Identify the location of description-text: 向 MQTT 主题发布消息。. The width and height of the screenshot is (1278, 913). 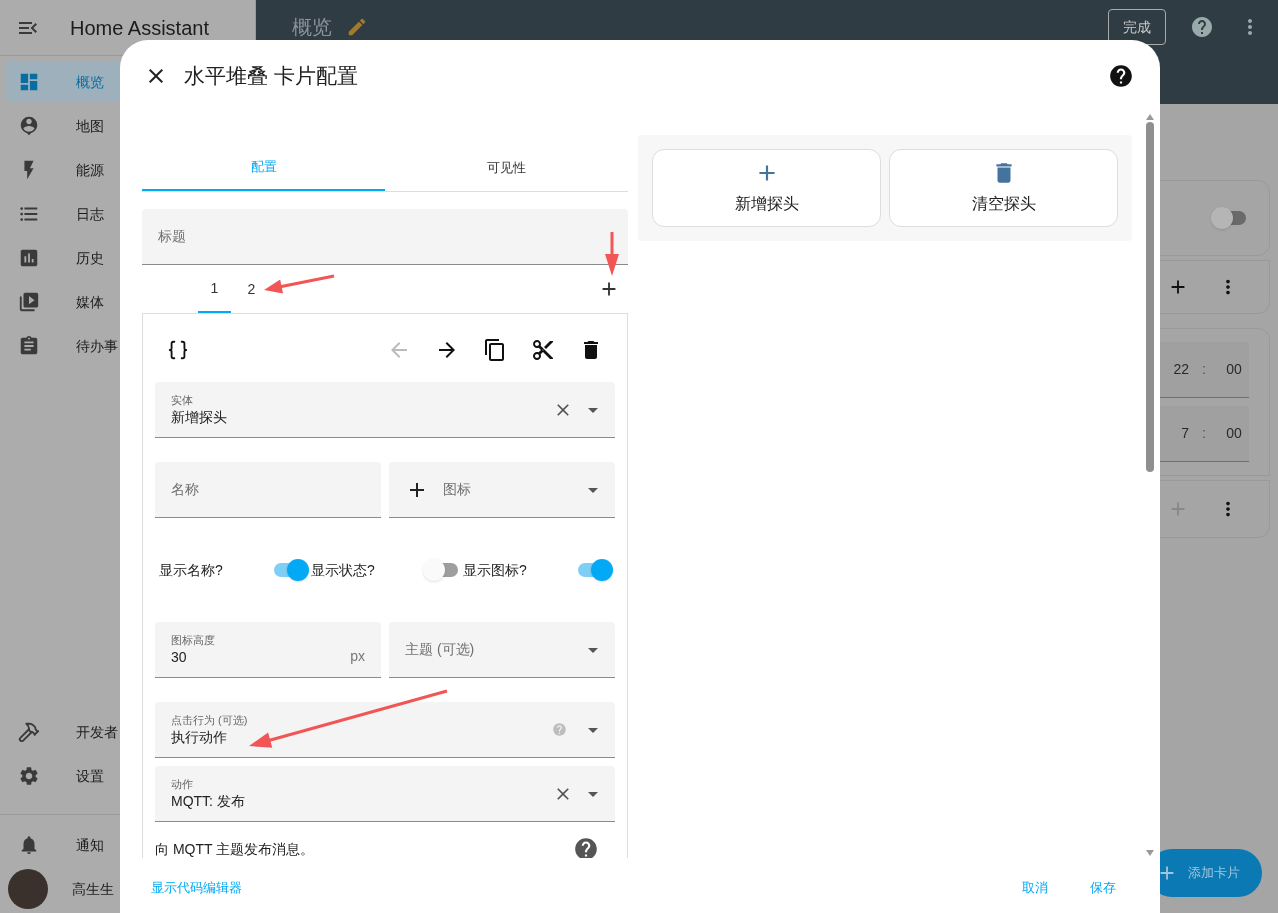
(235, 848).